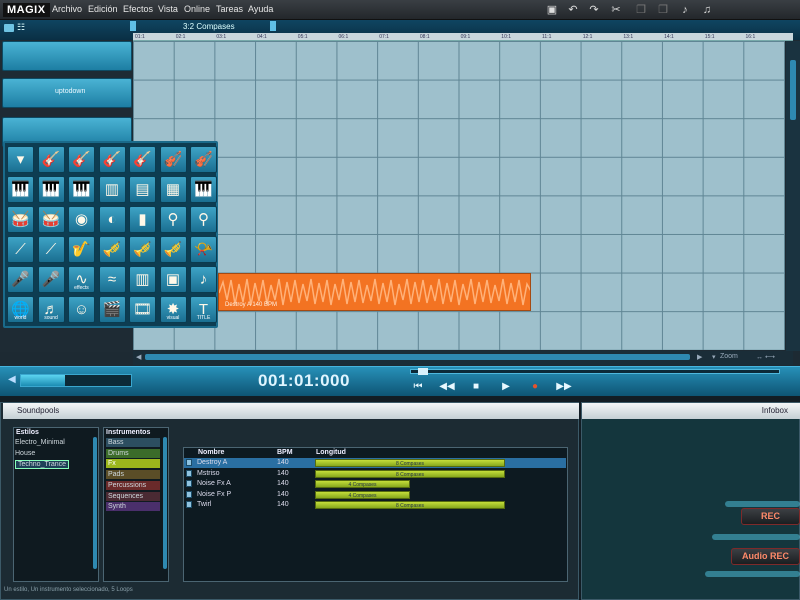 This screenshot has height=600, width=800. Describe the element at coordinates (765, 357) in the screenshot. I see `zoom-arrows-icon: ↔ ⟷` at that location.